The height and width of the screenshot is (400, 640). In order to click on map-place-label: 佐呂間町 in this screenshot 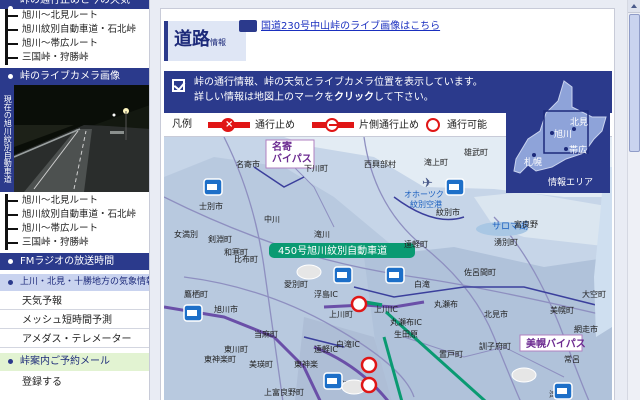, I will do `click(480, 272)`.